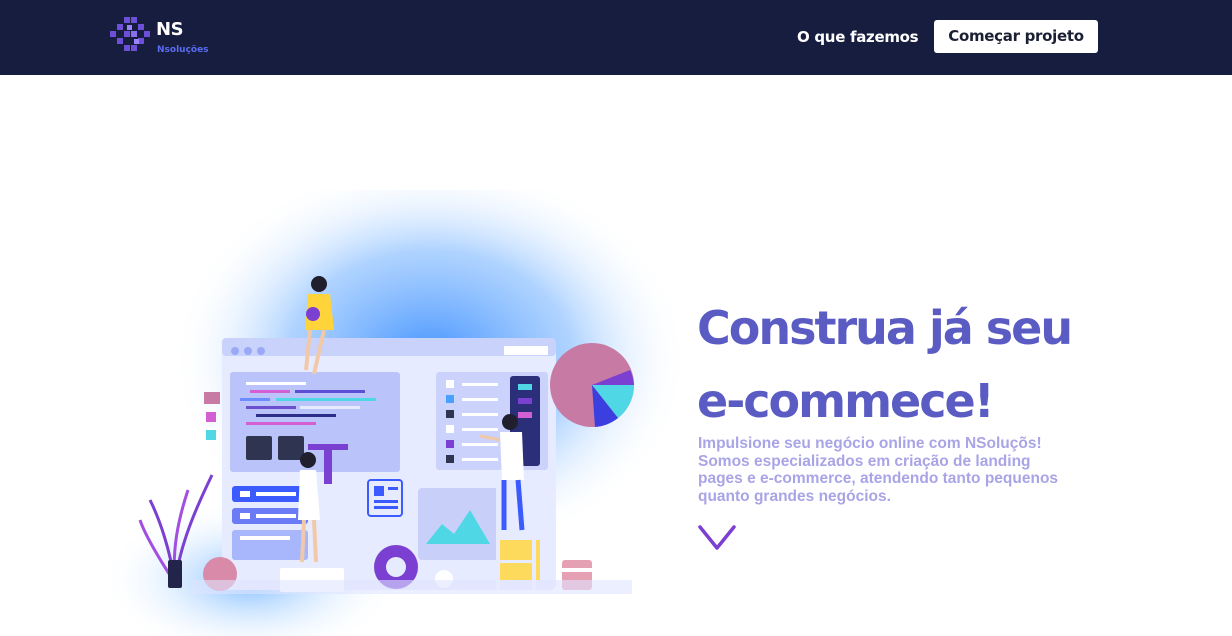  I want to click on logo-title: NS, so click(170, 29).